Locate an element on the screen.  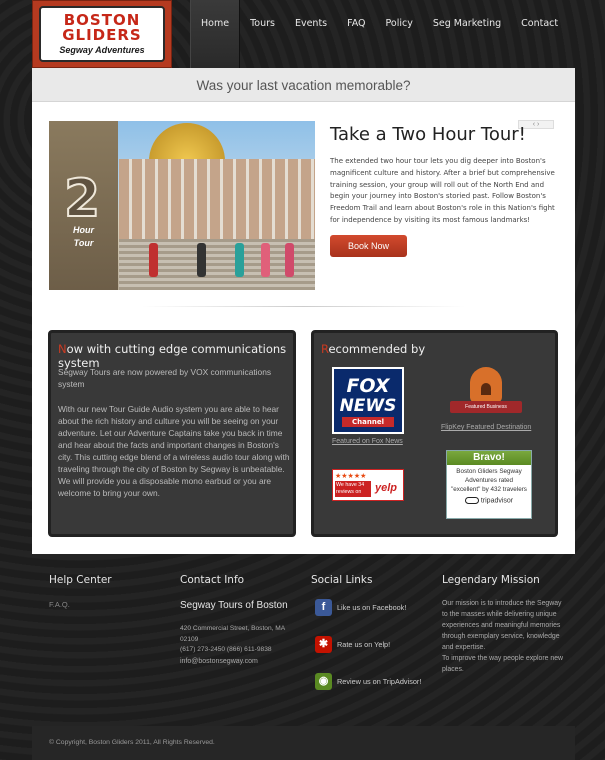
section-divider is located at coordinates (303, 306).